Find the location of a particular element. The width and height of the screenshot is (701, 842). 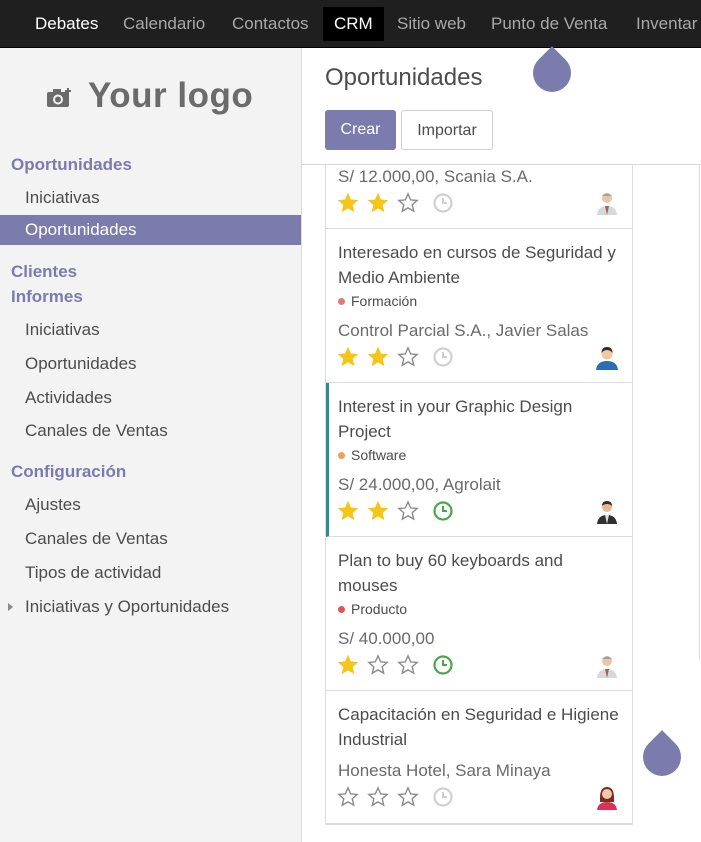

nav-contactos: Contactos is located at coordinates (270, 24).